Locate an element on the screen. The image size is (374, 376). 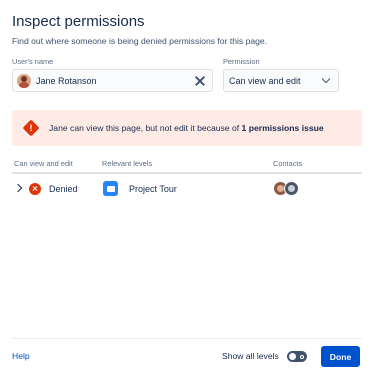
user-name-value: Jane Rotanson is located at coordinates (113, 81).